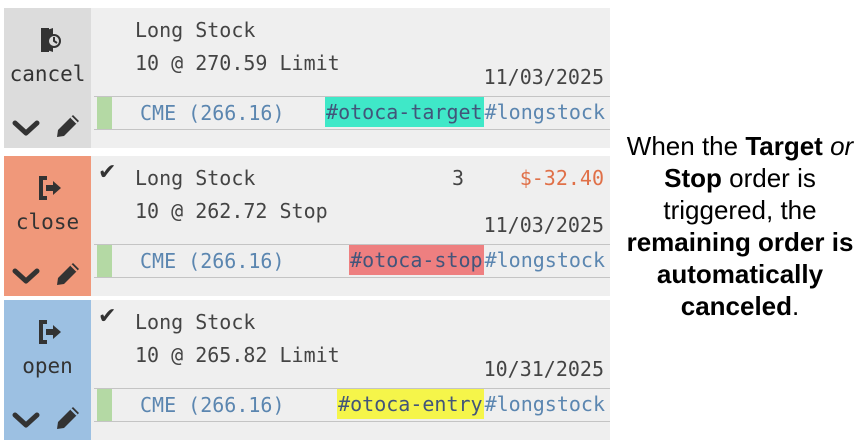 Image resolution: width=864 pixels, height=440 pixels. I want to click on order-detail: 10 @ 270.59 Limit, so click(237, 63).